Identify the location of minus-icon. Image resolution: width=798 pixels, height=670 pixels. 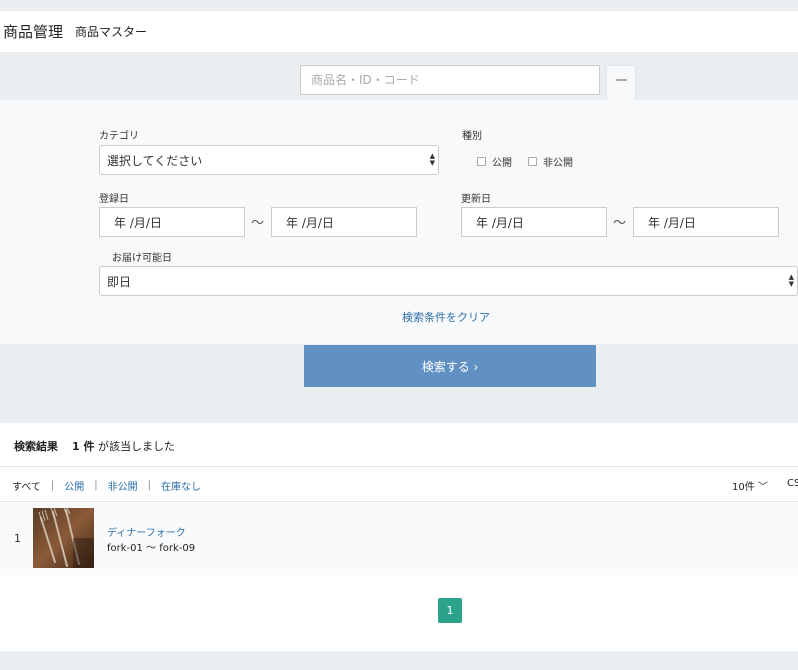
(621, 80).